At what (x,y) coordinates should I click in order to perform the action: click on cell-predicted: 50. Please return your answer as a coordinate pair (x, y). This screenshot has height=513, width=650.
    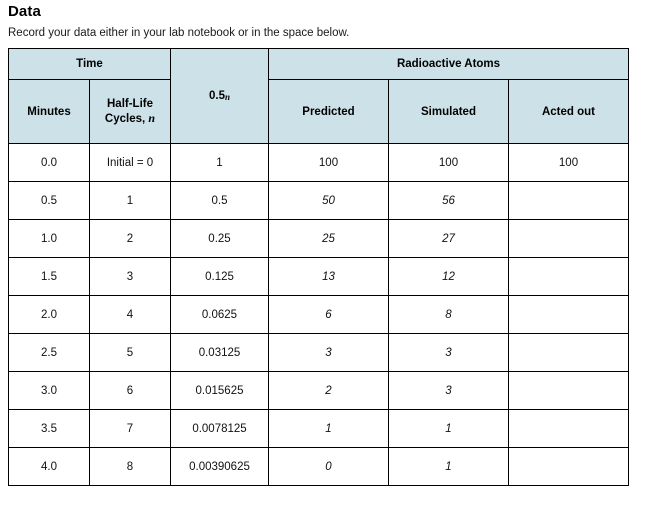
    Looking at the image, I should click on (328, 200).